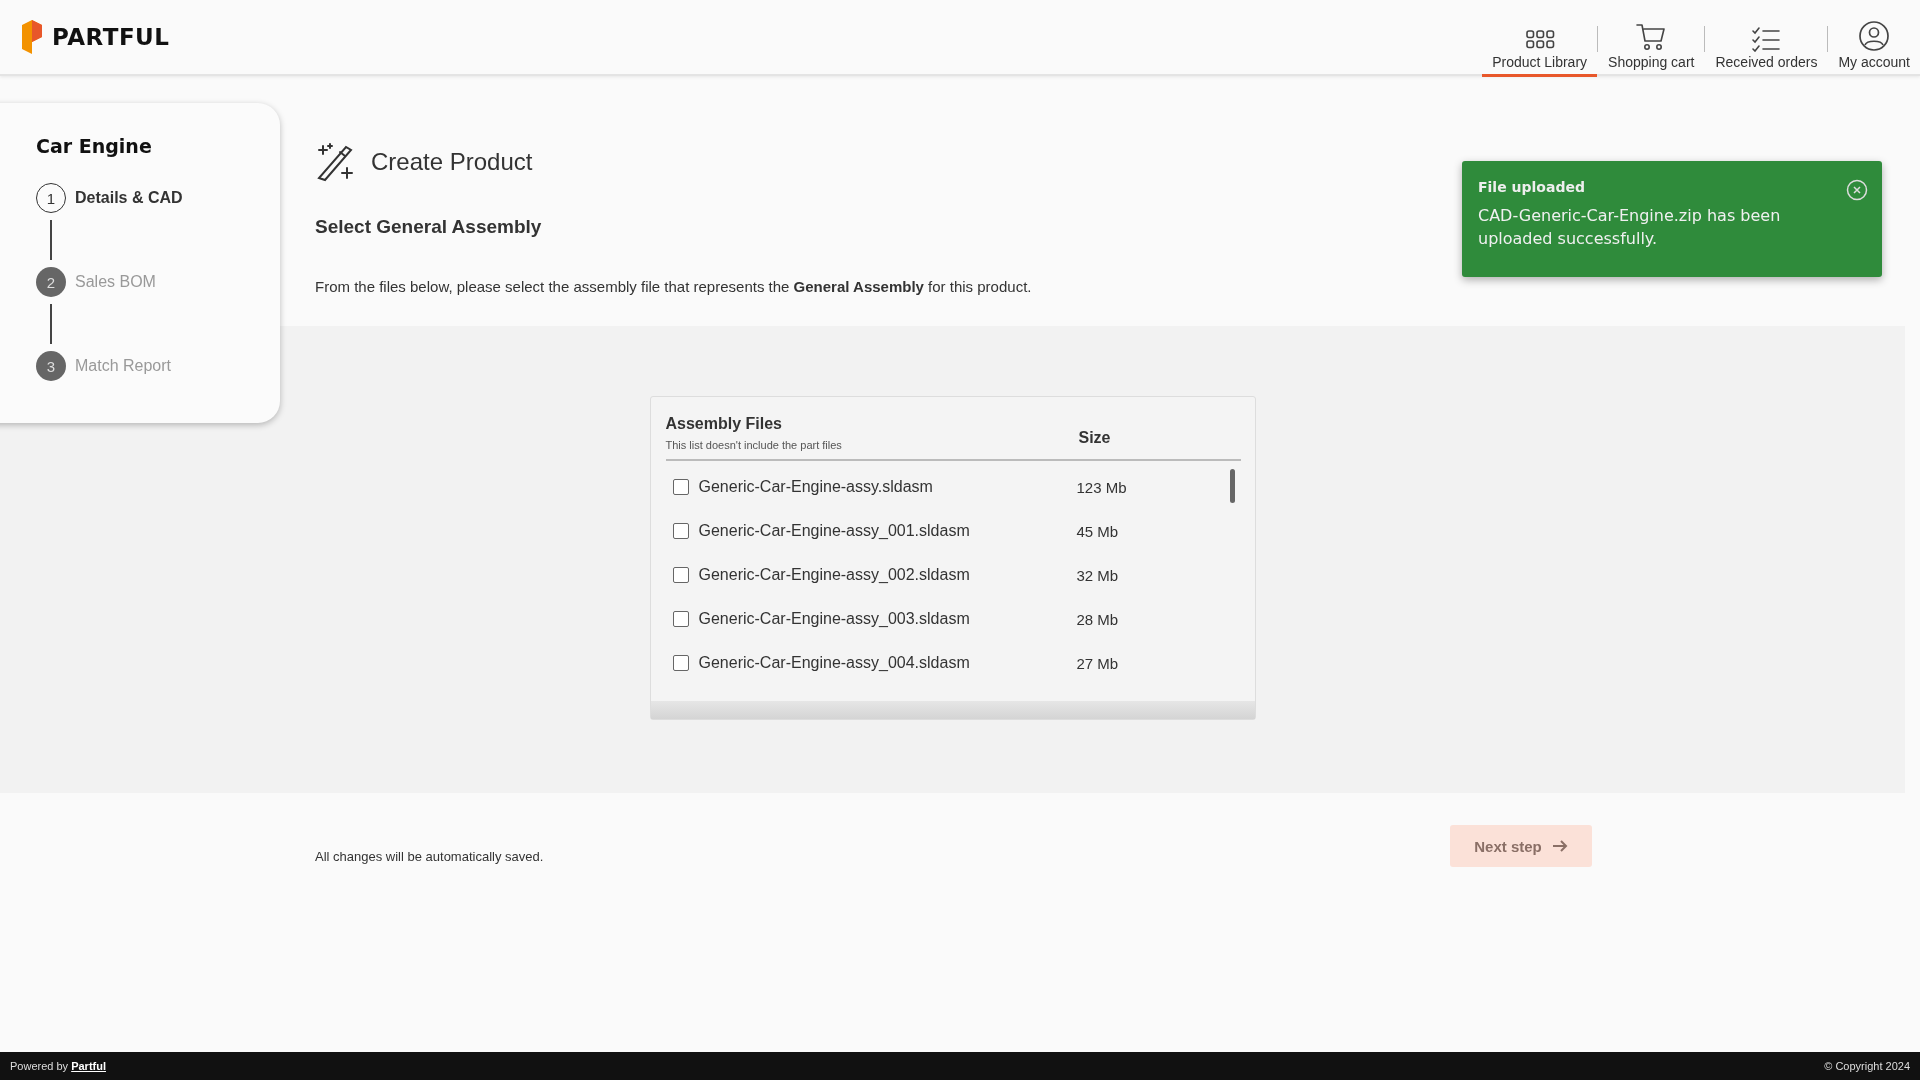  I want to click on autosave-note: All changes will be automatically saved., so click(429, 856).